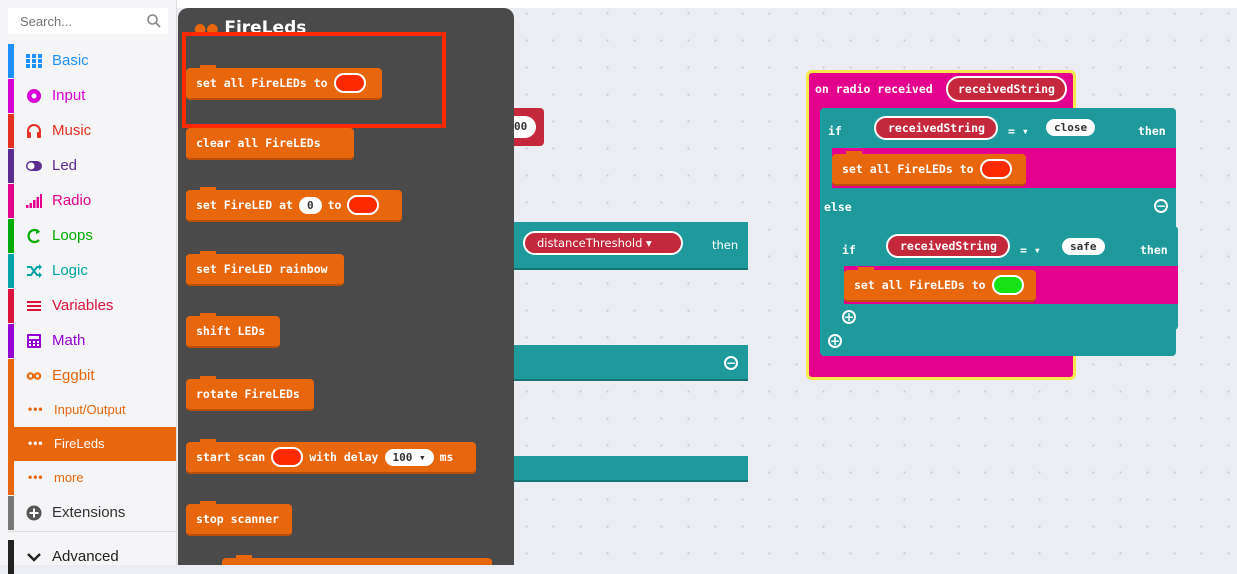 The height and width of the screenshot is (574, 1237). I want to click on glasses-icon, so click(34, 376).